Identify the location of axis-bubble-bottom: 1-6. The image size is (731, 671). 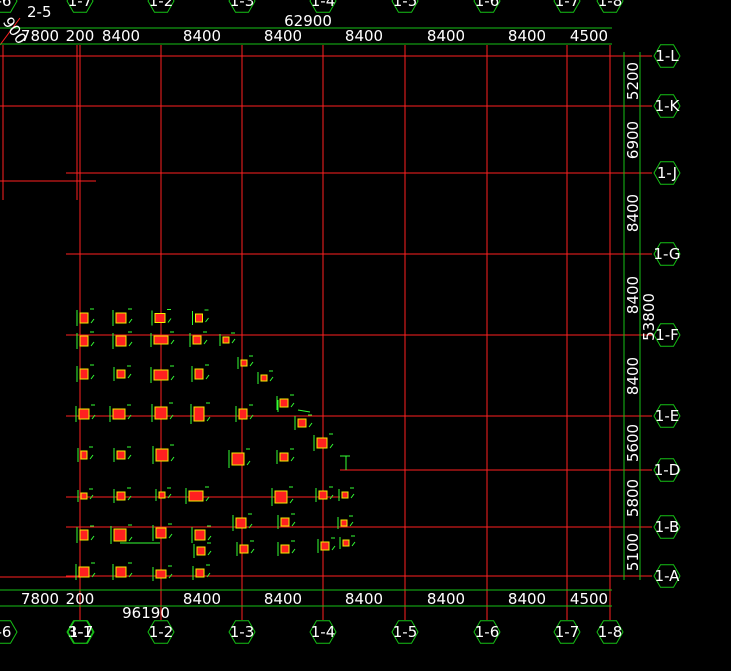
(487, 632).